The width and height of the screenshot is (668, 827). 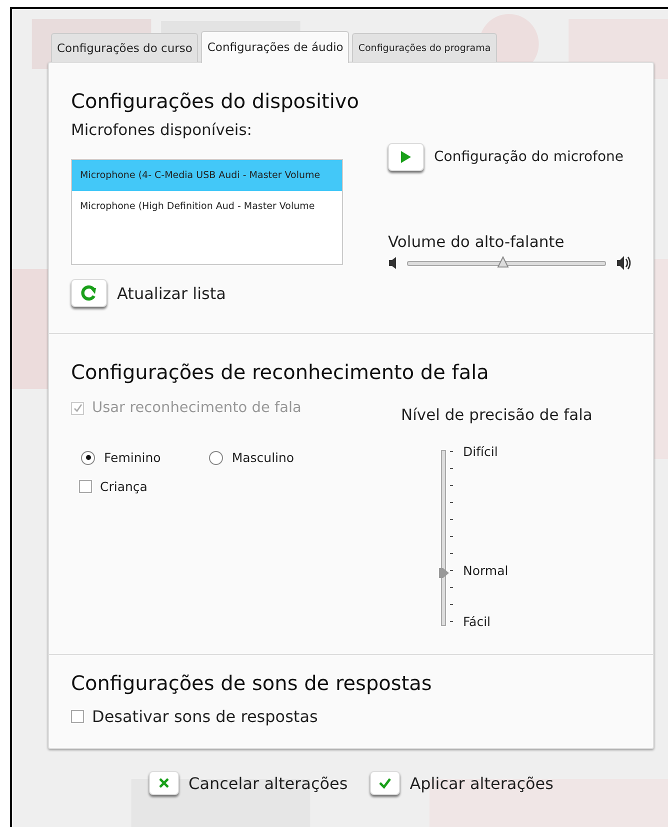 What do you see at coordinates (485, 570) in the screenshot?
I see `scale-label: Normal` at bounding box center [485, 570].